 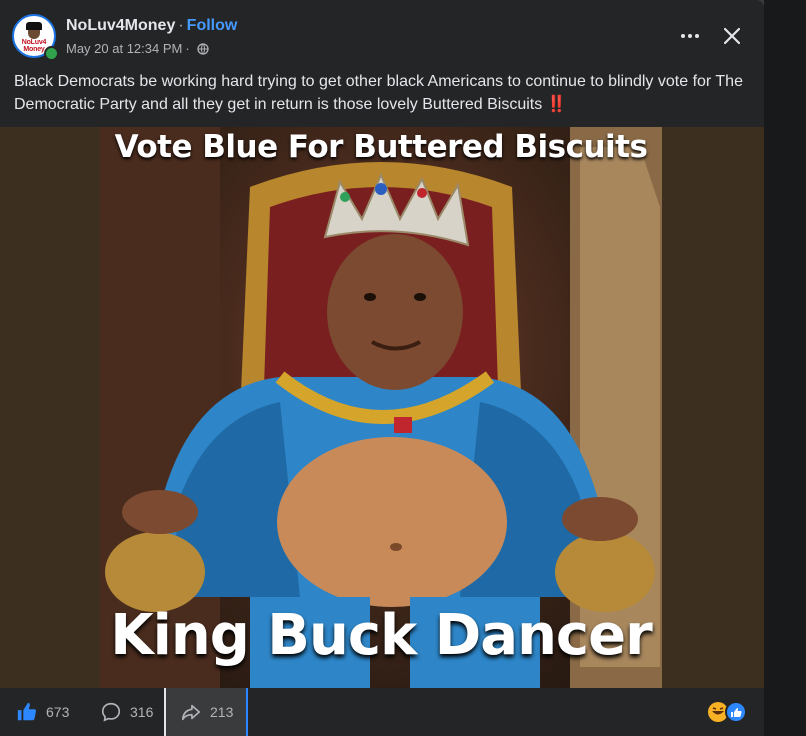 I want to click on head, so click(x=395, y=312).